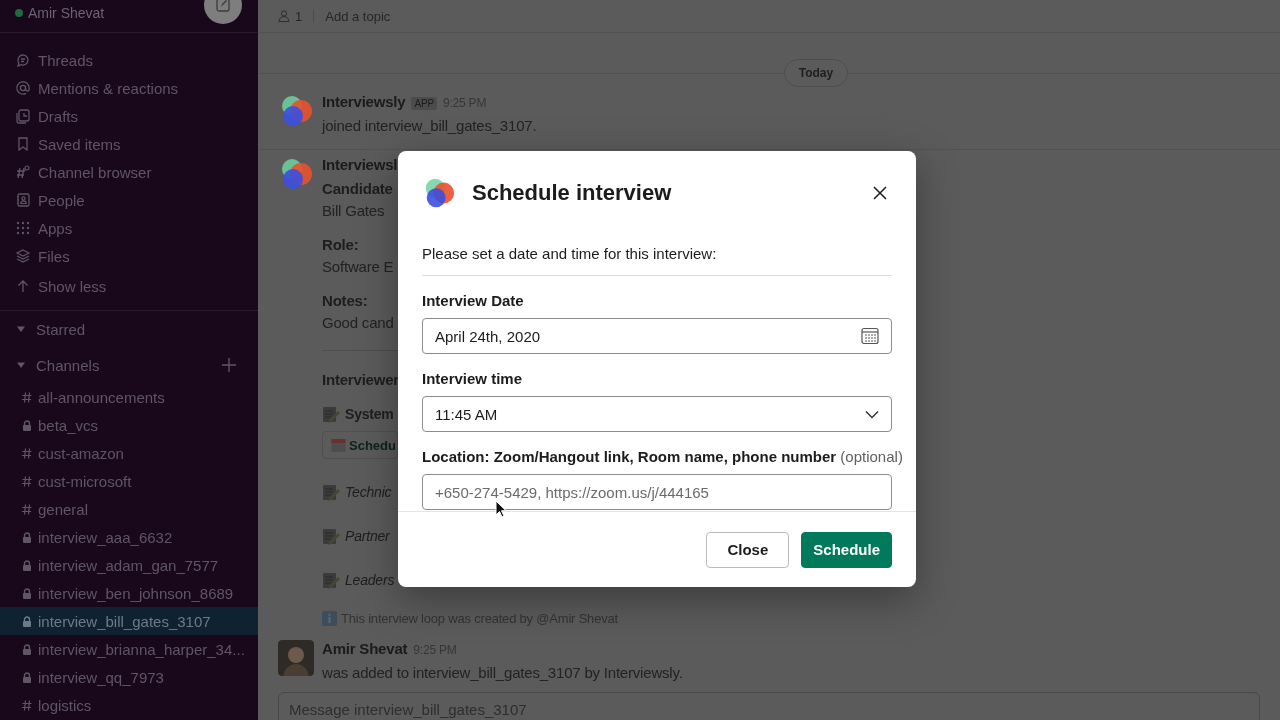  What do you see at coordinates (23, 256) in the screenshot?
I see `layers-icon` at bounding box center [23, 256].